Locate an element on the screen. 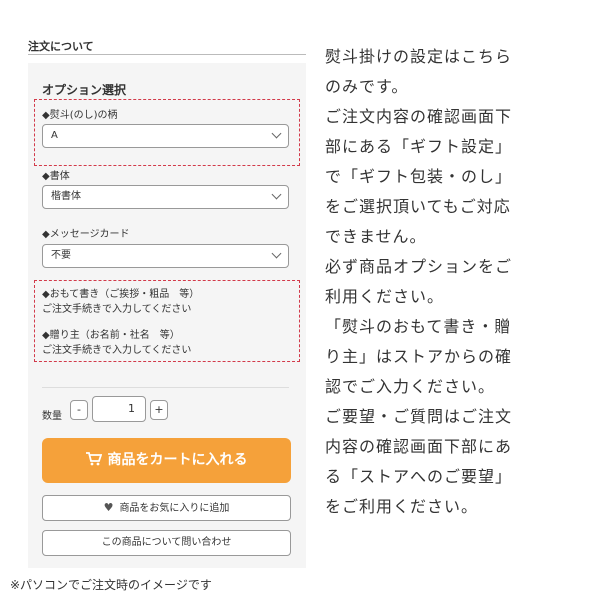  heart-icon: ♥ is located at coordinates (108, 507).